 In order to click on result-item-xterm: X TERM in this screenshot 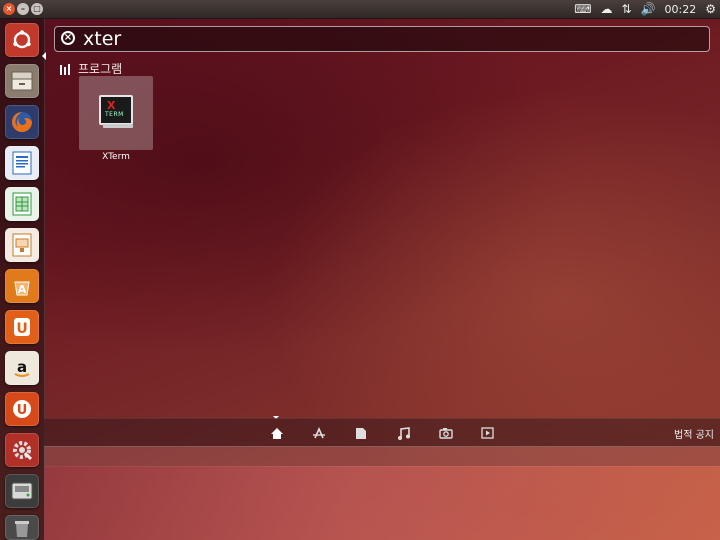, I will do `click(116, 113)`.